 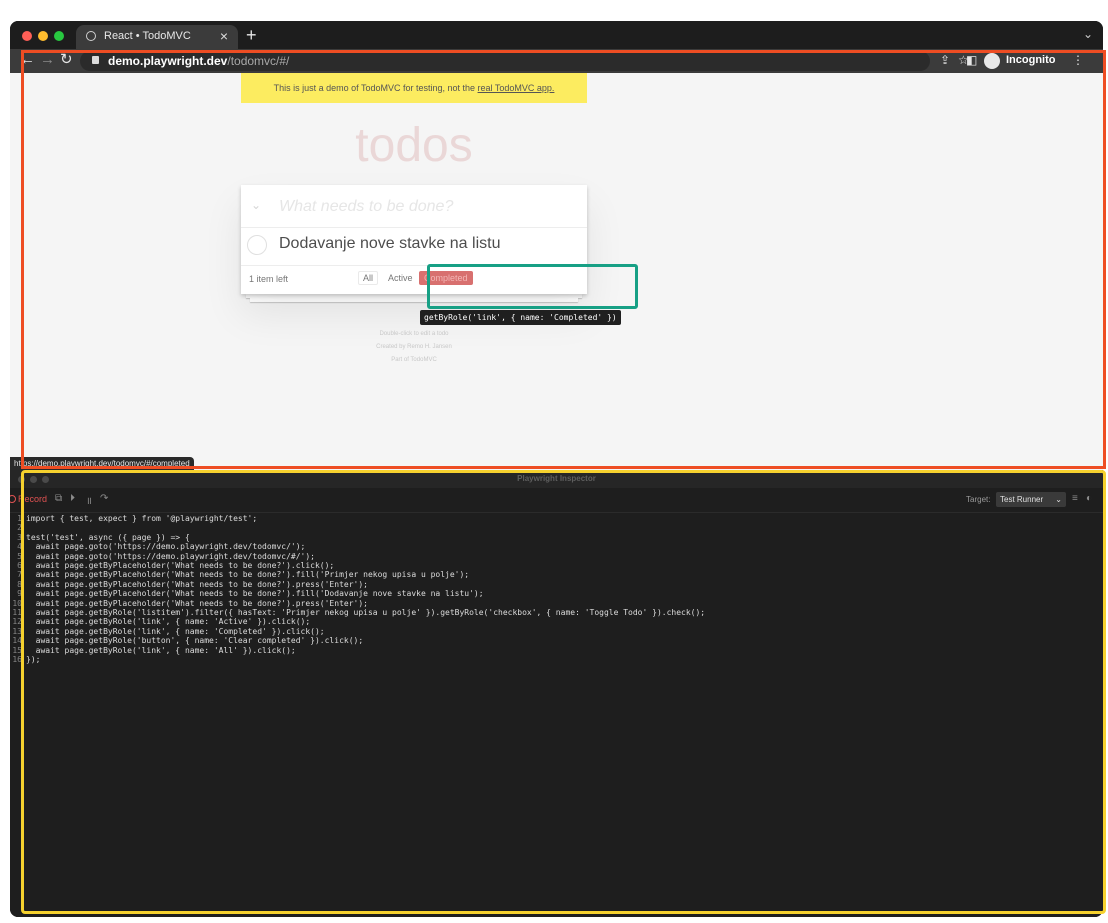 I want to click on browser-tab-strip: React • TodoMVC × + ⌄, so click(x=556, y=35).